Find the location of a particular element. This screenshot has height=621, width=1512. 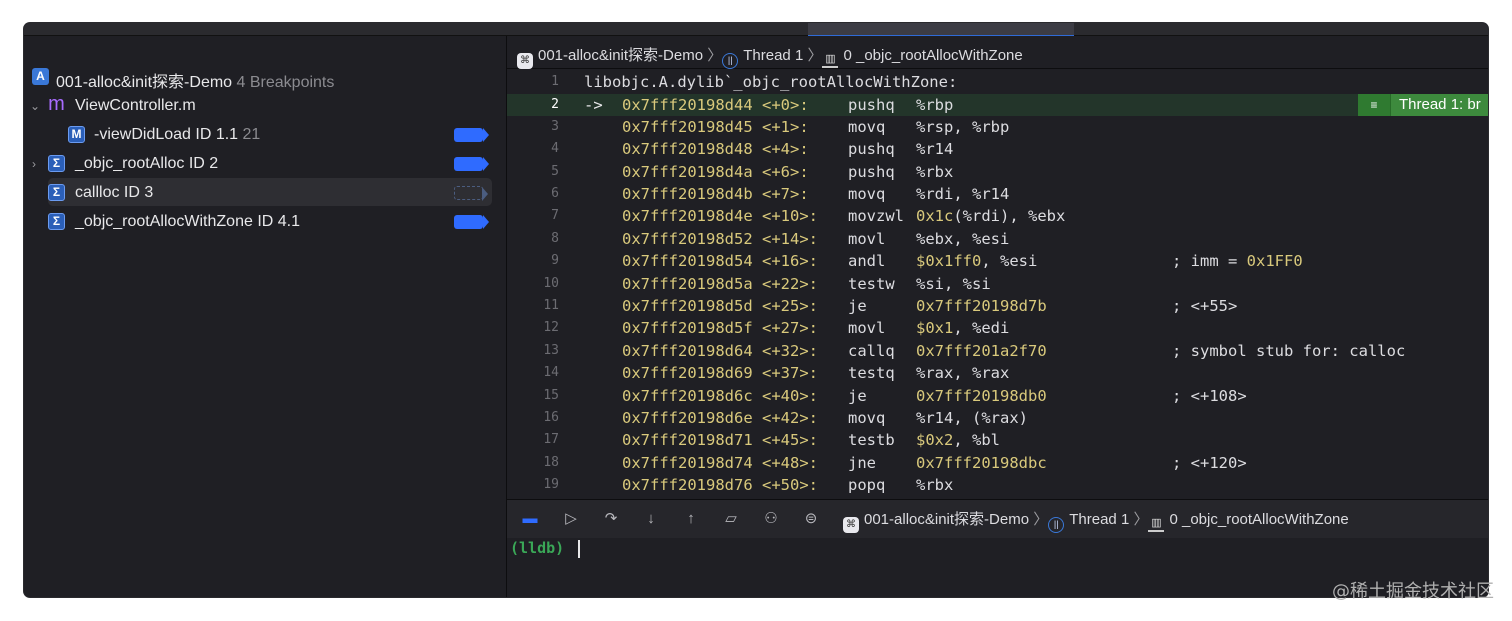

menu-icon: ≡ is located at coordinates (1374, 105).